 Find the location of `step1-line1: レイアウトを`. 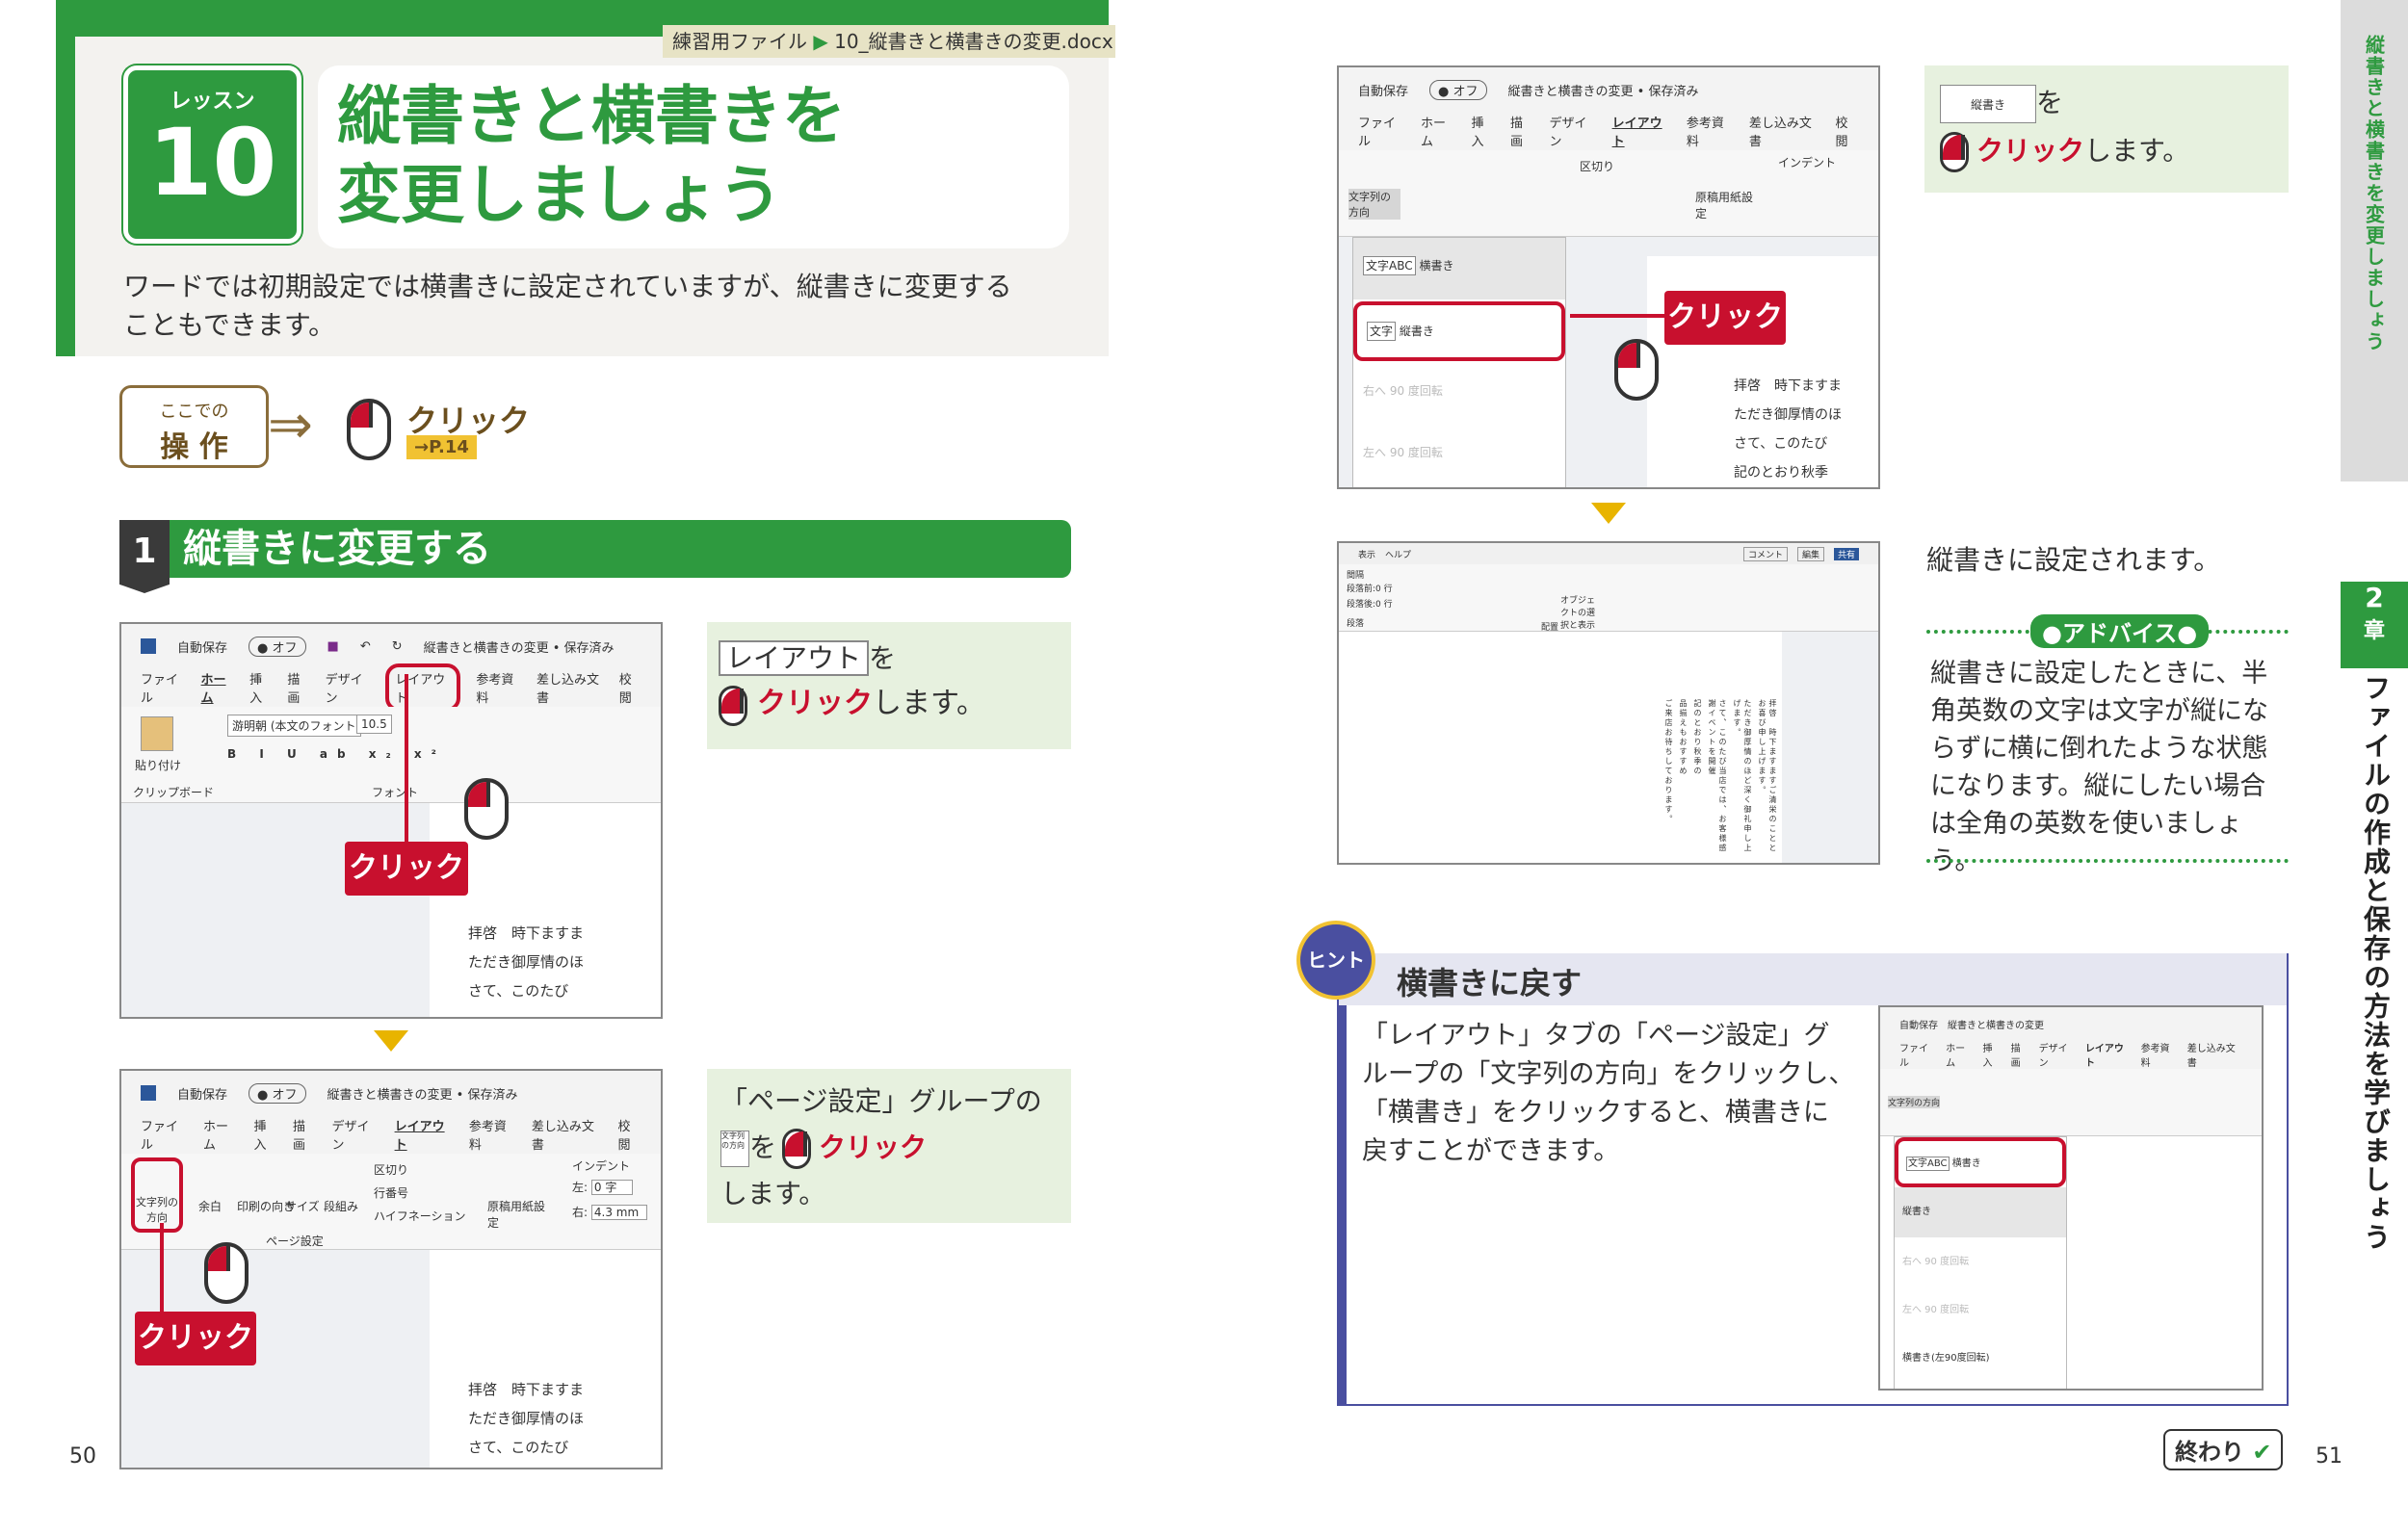

step1-line1: レイアウトを is located at coordinates (889, 658).